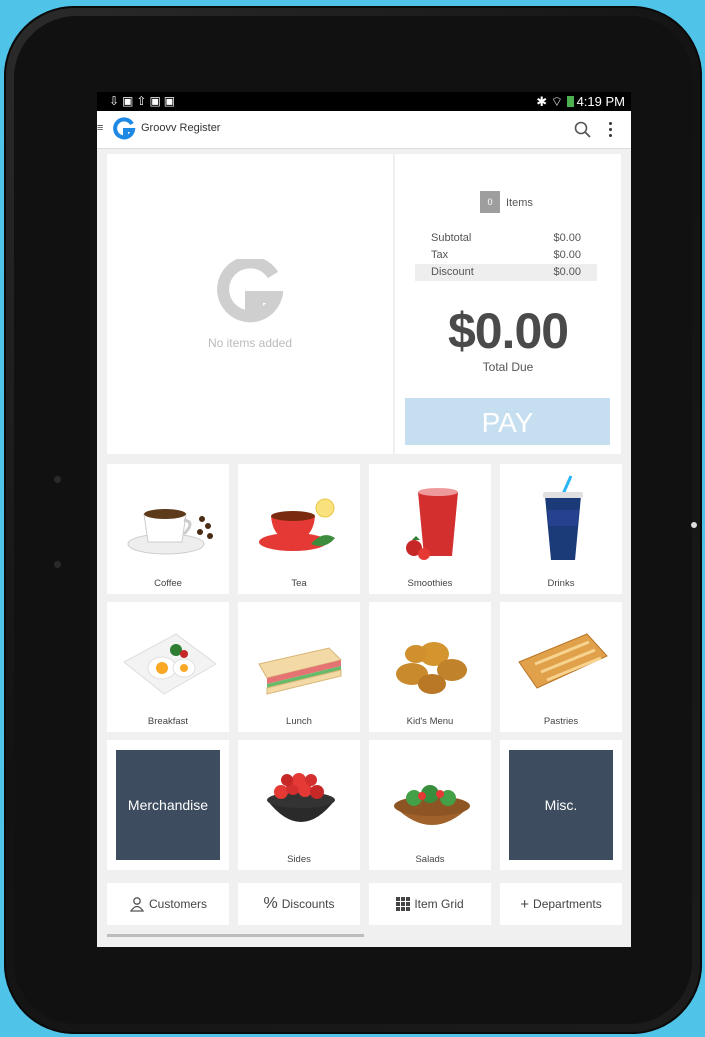 The height and width of the screenshot is (1037, 705). What do you see at coordinates (519, 203) in the screenshot?
I see `items-label: Items` at bounding box center [519, 203].